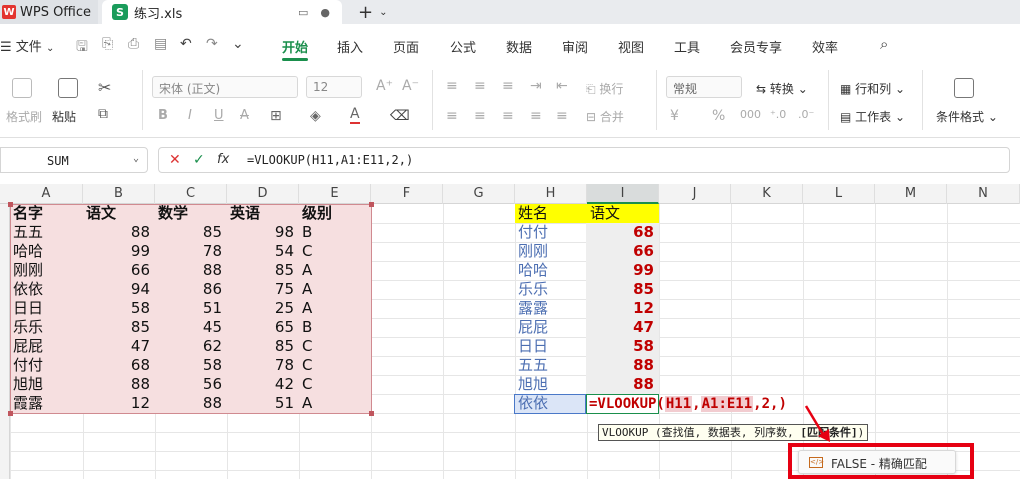  I want to click on thousands-icon: 000, so click(750, 114).